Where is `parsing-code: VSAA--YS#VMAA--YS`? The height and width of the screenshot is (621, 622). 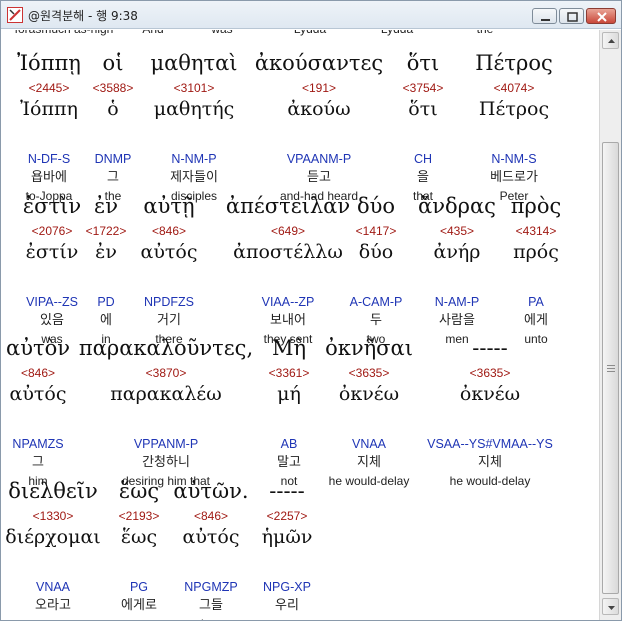 parsing-code: VSAA--YS#VMAA--YS is located at coordinates (490, 444).